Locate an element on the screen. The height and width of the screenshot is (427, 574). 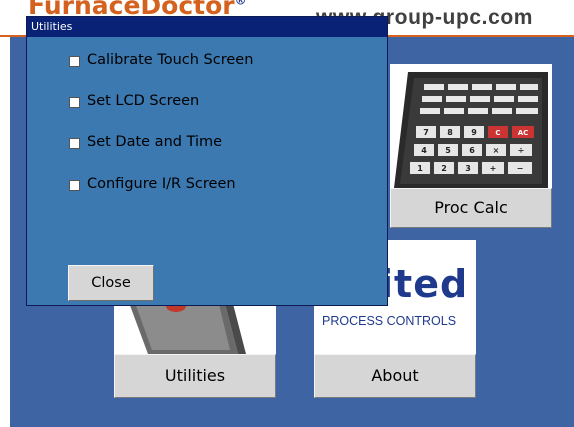
calc-key-4: 4 is located at coordinates (424, 150).